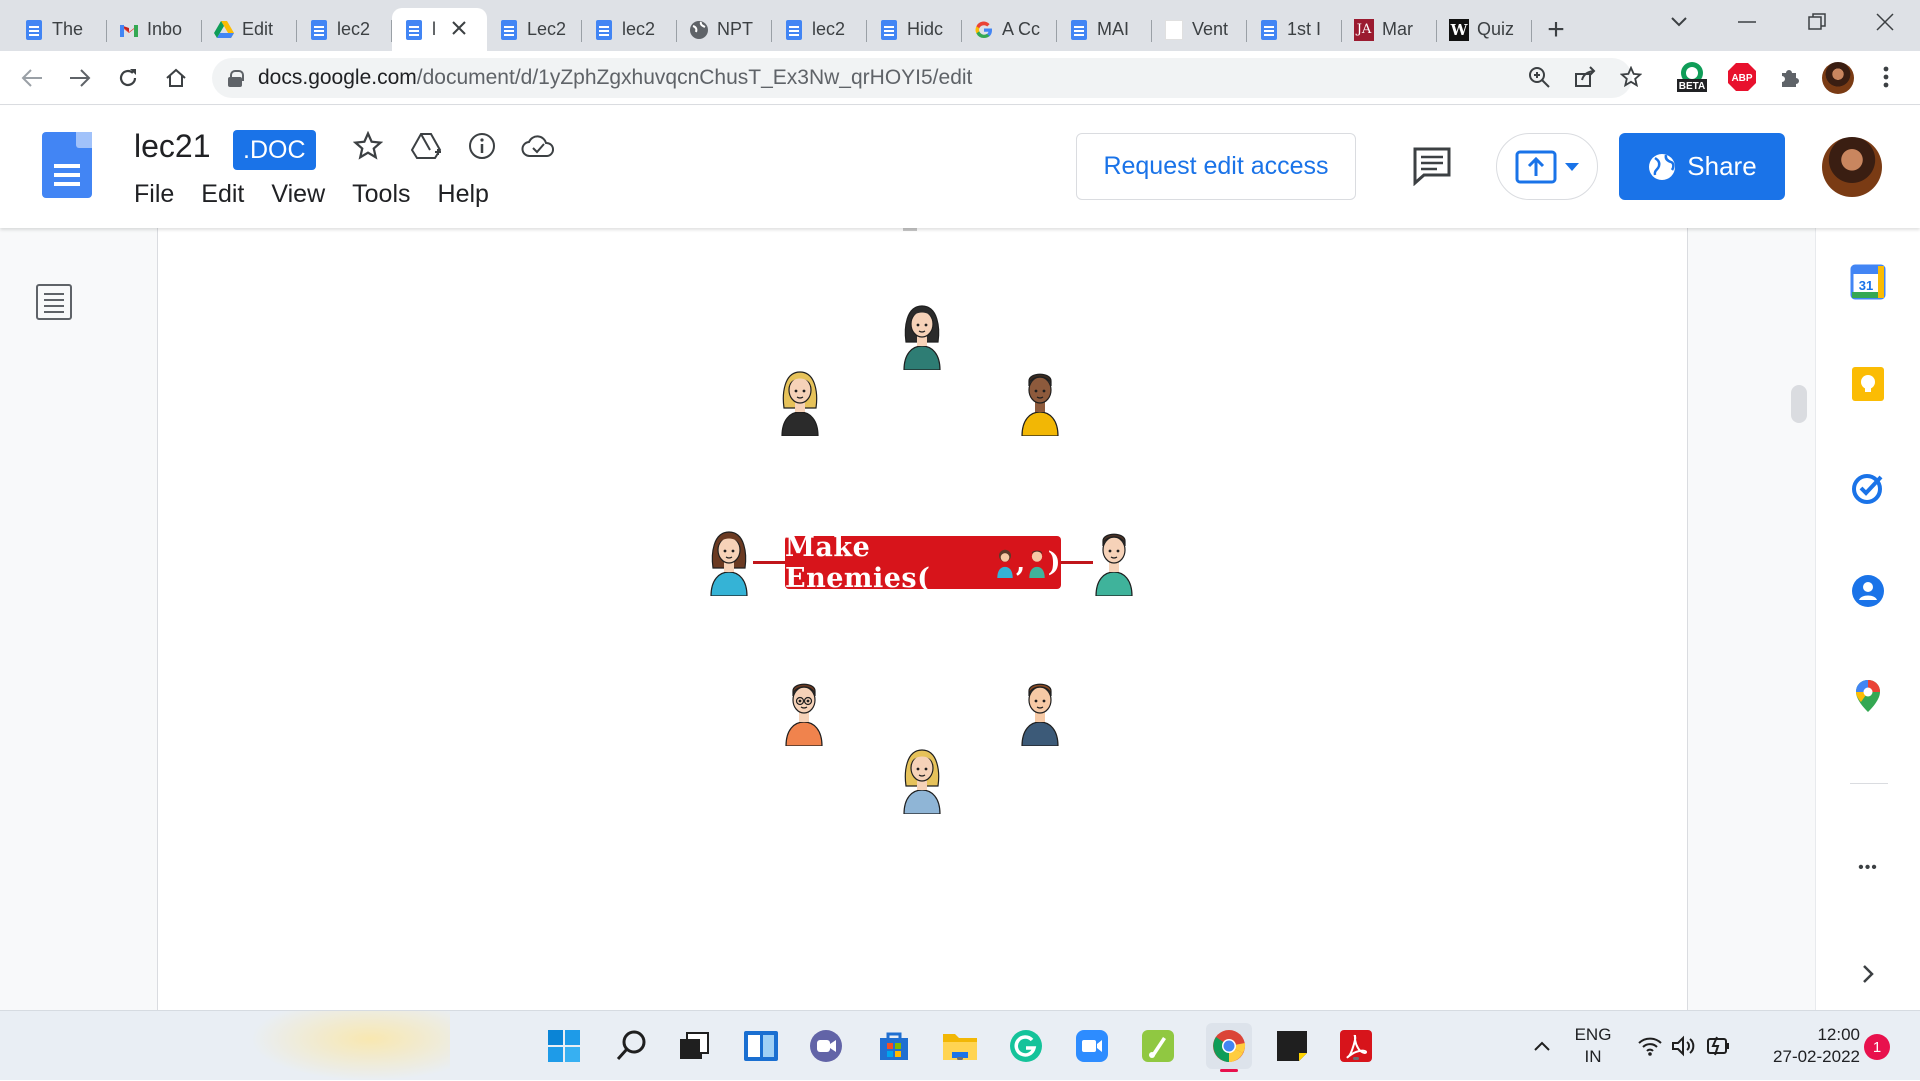  Describe the element at coordinates (1790, 77) in the screenshot. I see `extensions-puzzle-icon` at that location.